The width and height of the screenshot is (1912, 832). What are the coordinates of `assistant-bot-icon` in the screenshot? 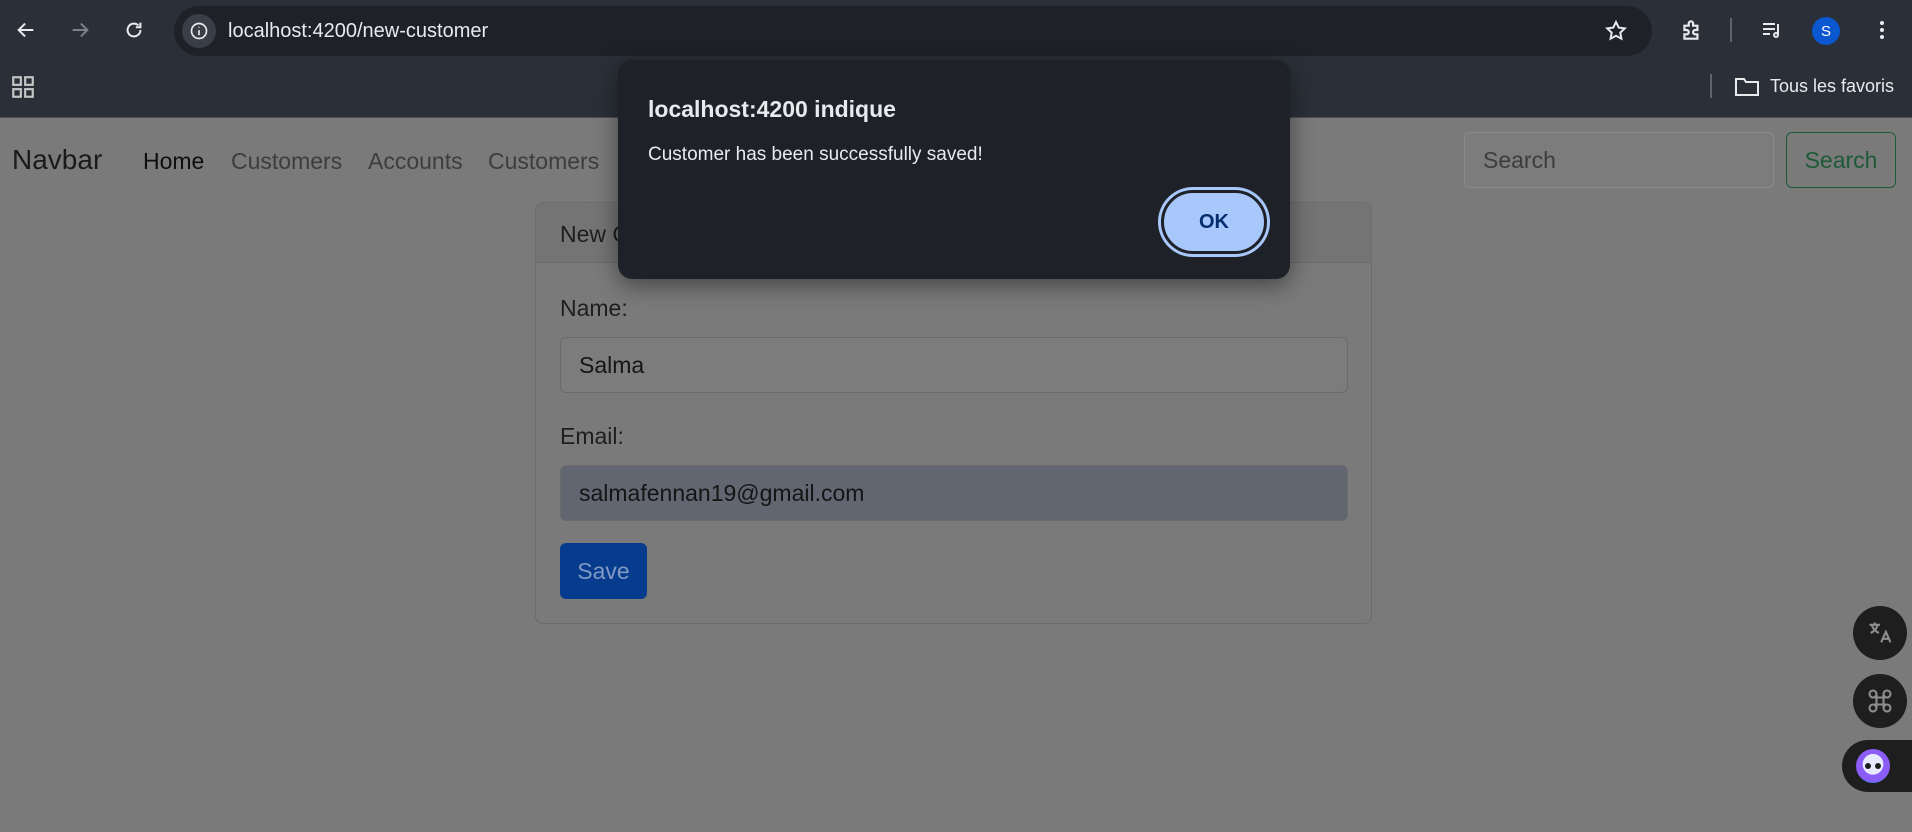 It's located at (1873, 766).